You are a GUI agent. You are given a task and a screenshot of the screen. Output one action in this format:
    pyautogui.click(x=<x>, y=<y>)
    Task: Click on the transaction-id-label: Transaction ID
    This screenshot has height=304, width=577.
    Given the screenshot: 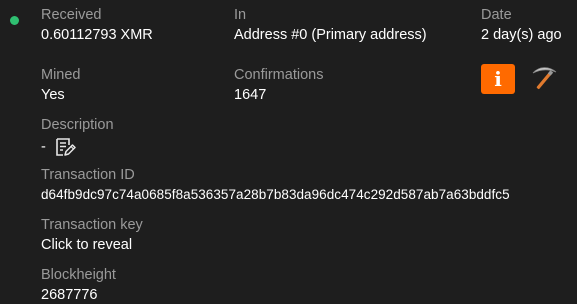 What is the action you would take?
    pyautogui.click(x=88, y=175)
    